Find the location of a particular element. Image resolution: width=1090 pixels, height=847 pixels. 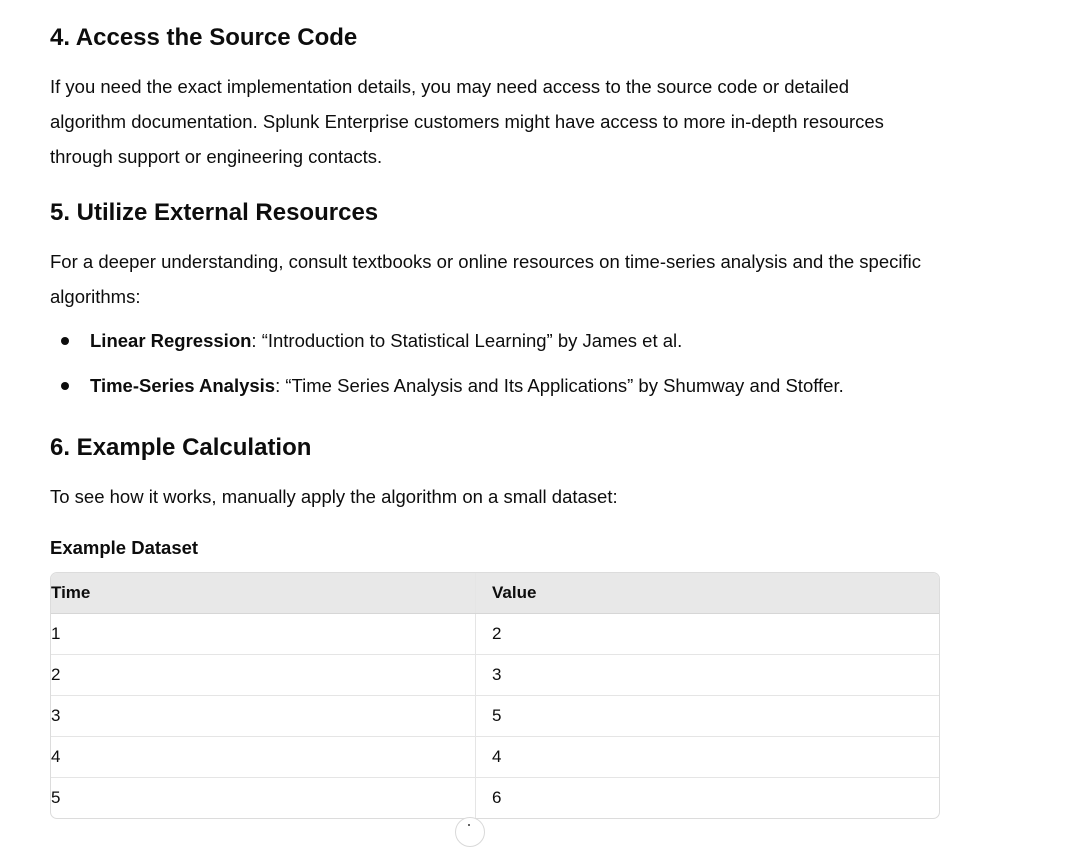

table-row: 5 6 is located at coordinates (495, 797).